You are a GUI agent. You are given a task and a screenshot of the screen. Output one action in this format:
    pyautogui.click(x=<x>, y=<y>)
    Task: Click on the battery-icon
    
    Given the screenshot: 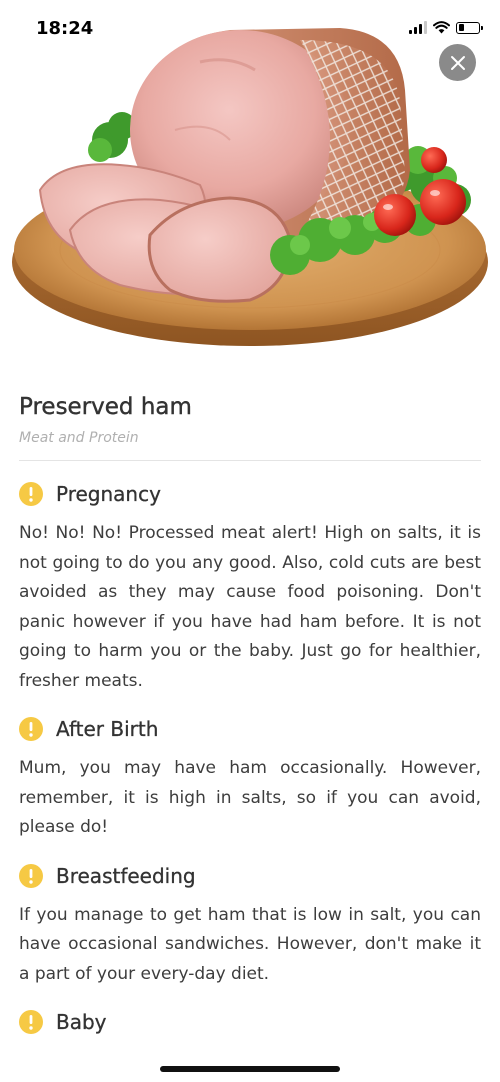 What is the action you would take?
    pyautogui.click(x=469, y=27)
    